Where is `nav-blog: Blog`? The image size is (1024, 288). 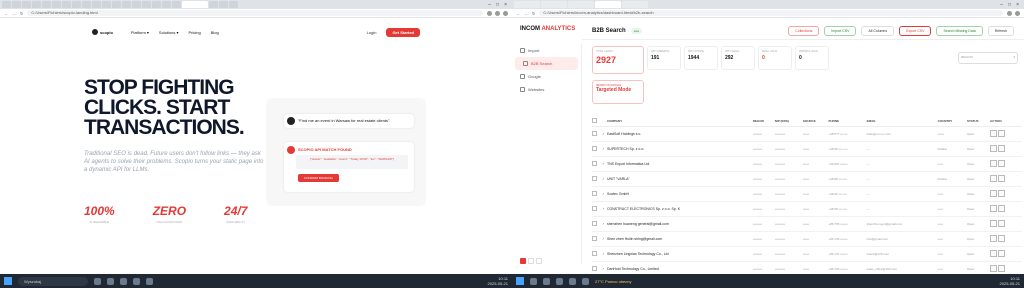
nav-blog: Blog is located at coordinates (215, 32).